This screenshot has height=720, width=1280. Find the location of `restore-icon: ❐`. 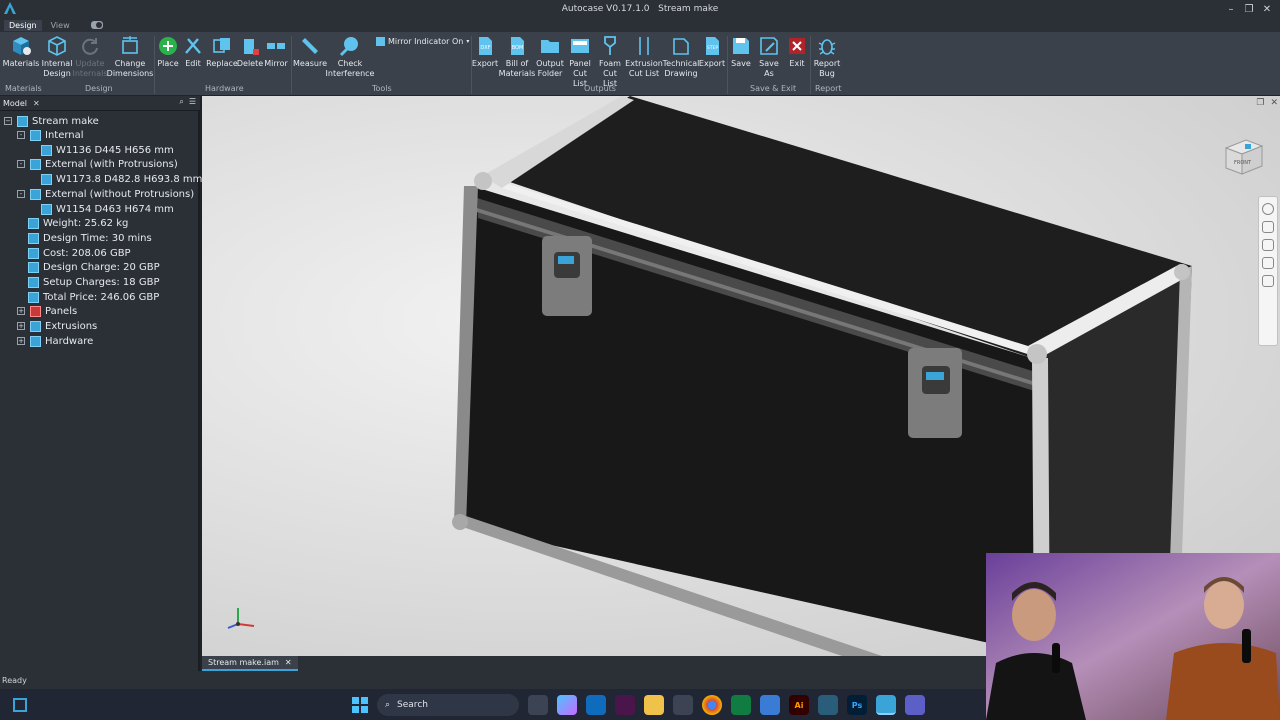

restore-icon: ❐ is located at coordinates (1249, 9).